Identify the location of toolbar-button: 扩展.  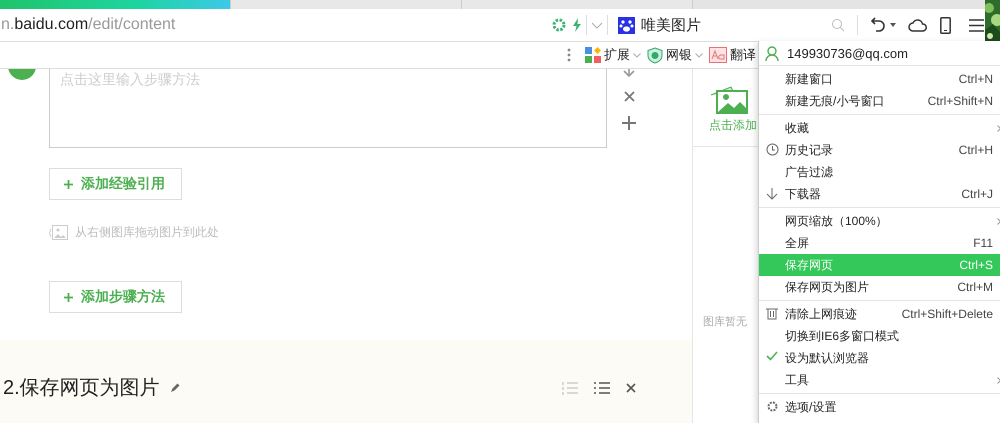
(617, 55).